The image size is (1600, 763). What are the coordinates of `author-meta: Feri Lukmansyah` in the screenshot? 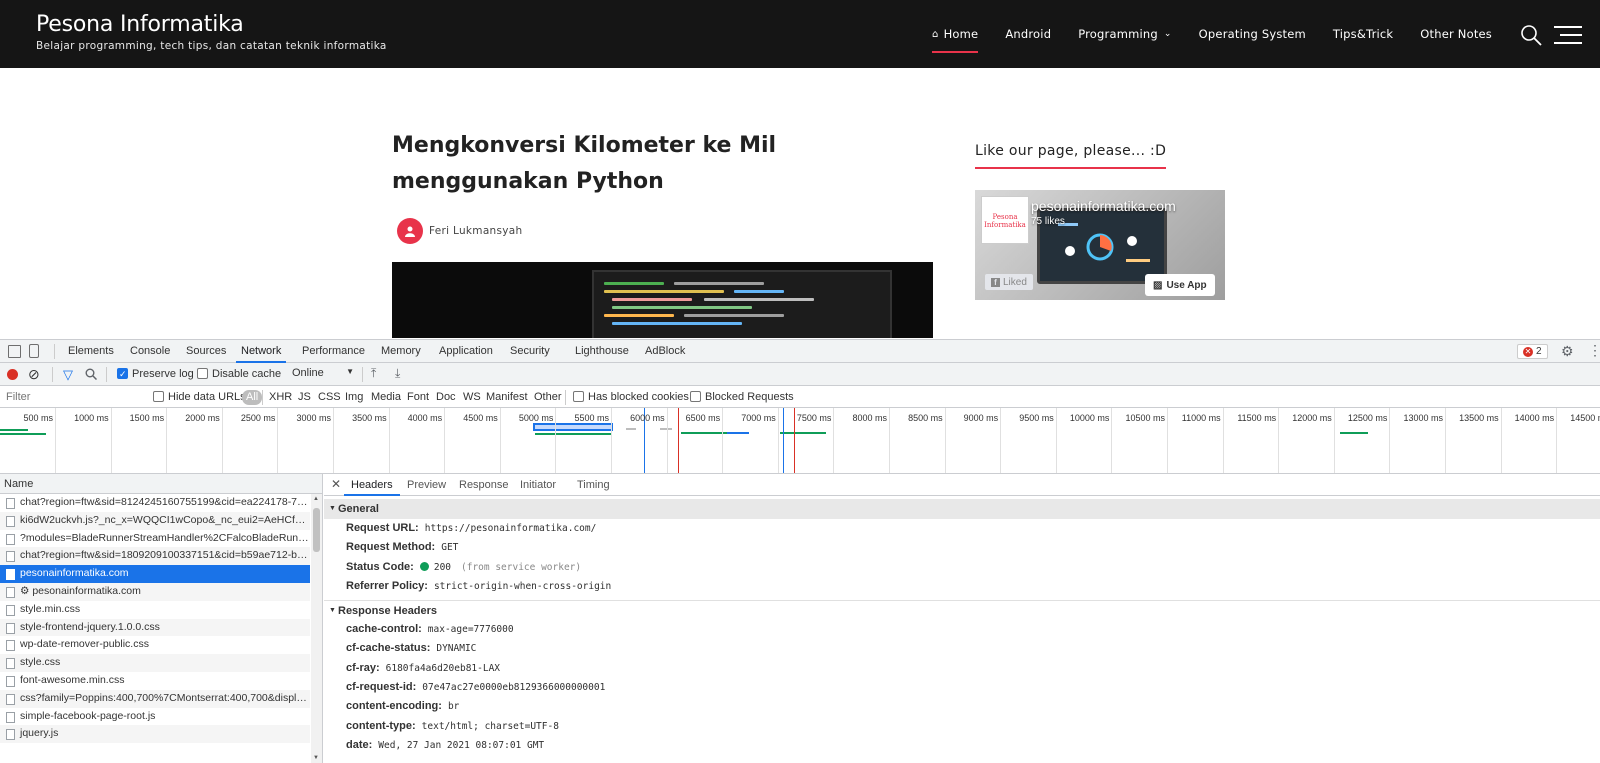 It's located at (460, 231).